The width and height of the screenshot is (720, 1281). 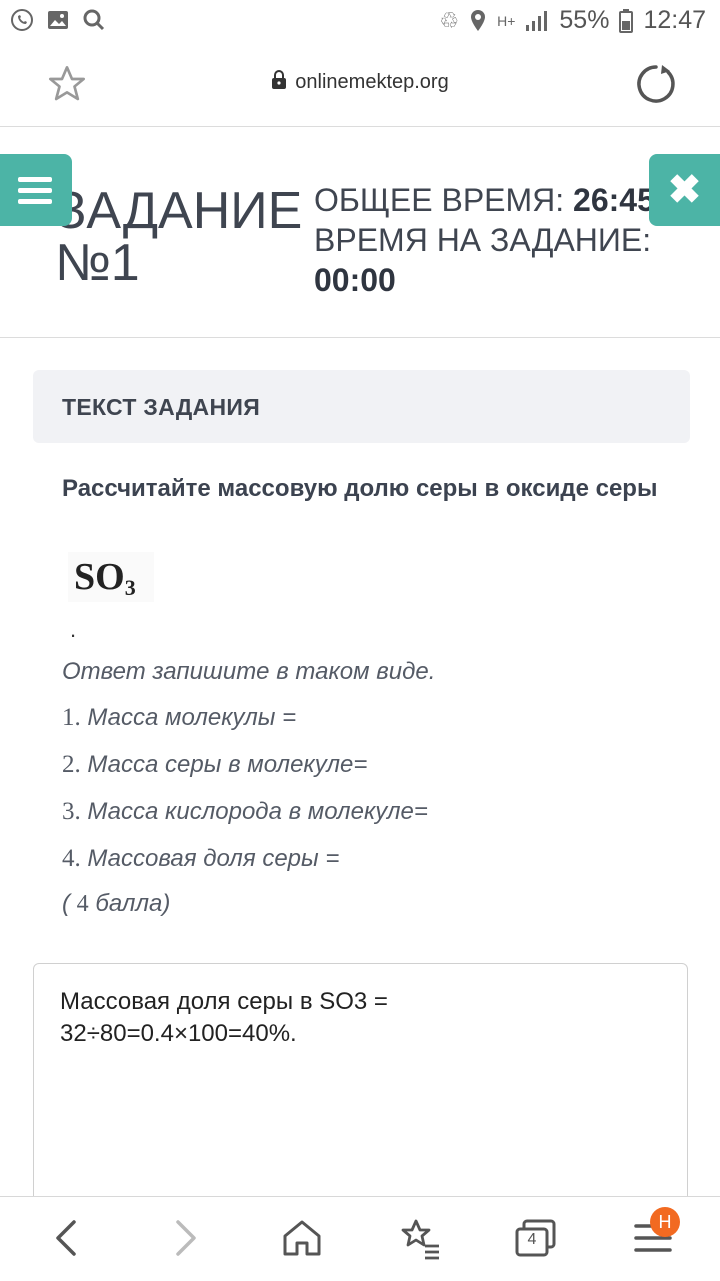 I want to click on list-item: 4. Массовая доля серы =, so click(x=245, y=868).